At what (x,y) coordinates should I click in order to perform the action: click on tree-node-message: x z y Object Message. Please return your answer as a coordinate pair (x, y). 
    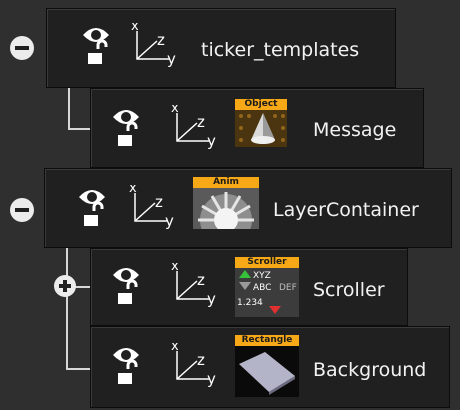
    Looking at the image, I should click on (257, 128).